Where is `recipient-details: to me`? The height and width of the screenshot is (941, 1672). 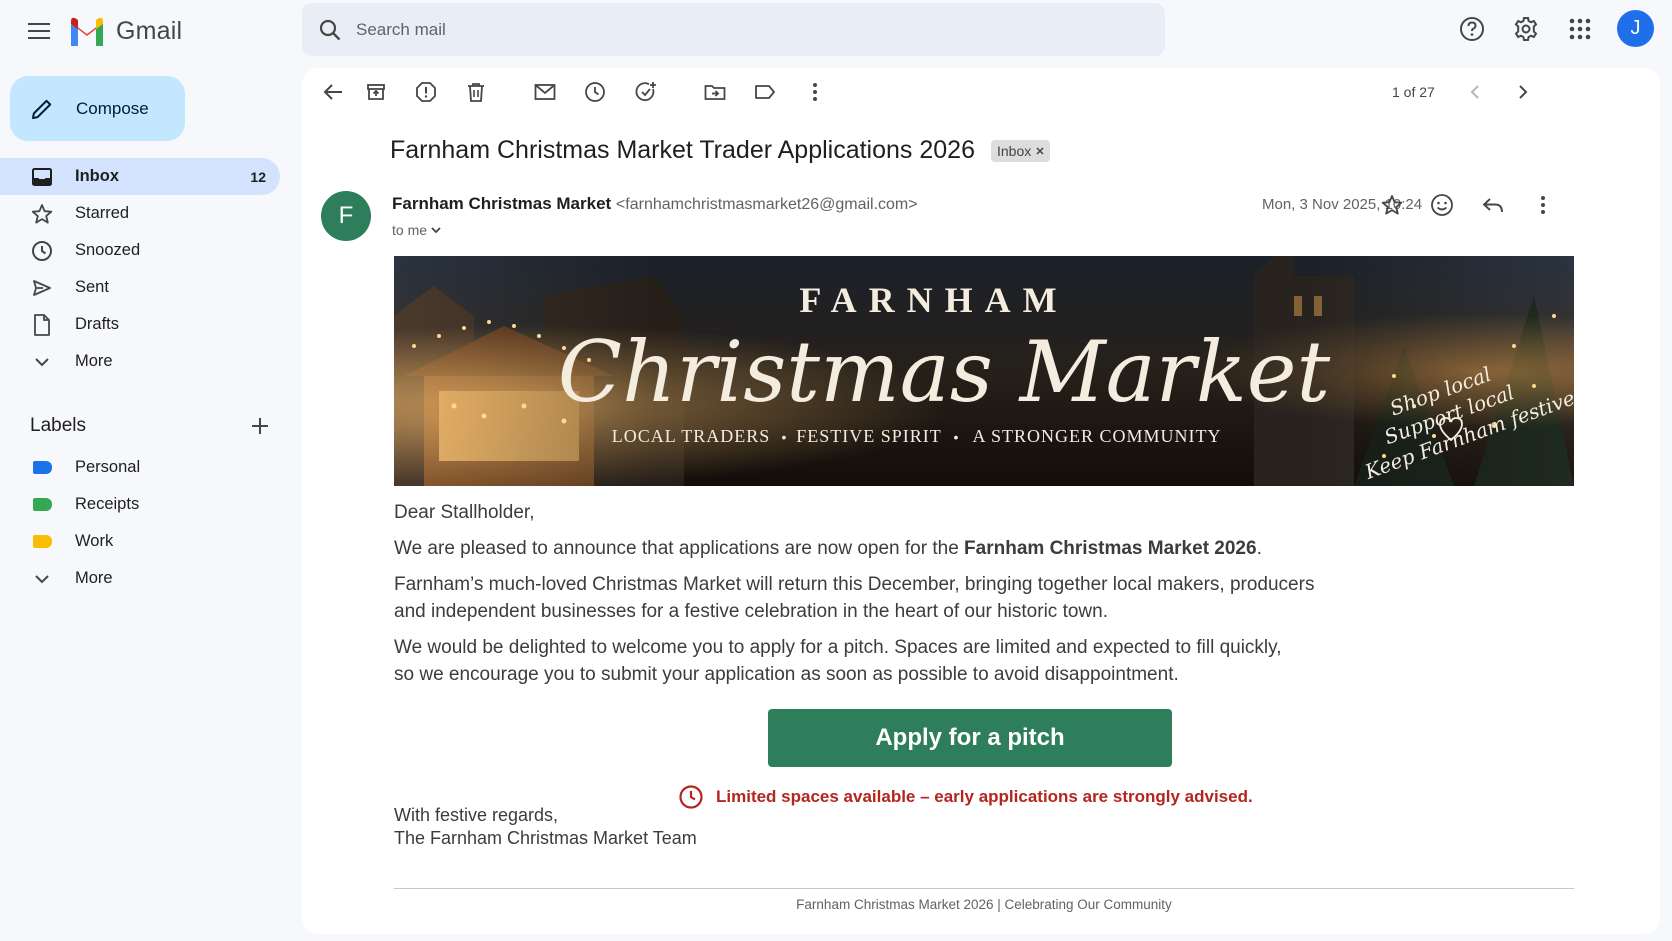 recipient-details: to me is located at coordinates (416, 230).